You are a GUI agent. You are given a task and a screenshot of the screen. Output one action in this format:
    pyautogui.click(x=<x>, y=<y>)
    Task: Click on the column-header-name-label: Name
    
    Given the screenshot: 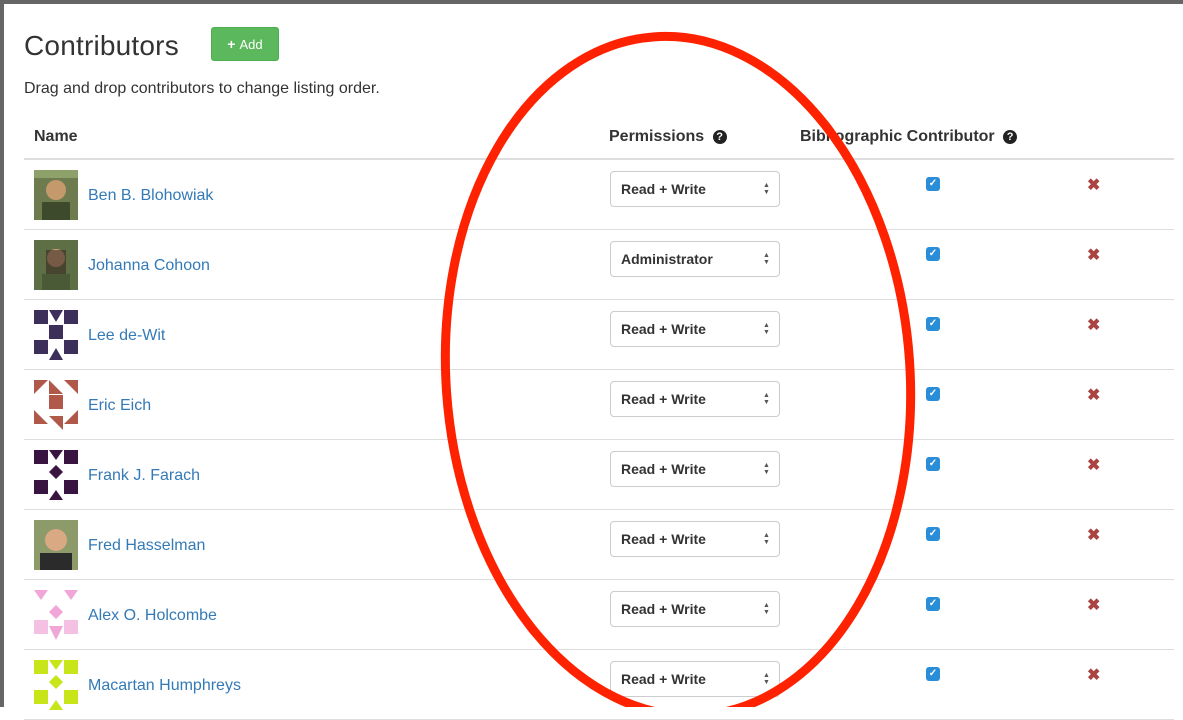 What is the action you would take?
    pyautogui.click(x=56, y=136)
    